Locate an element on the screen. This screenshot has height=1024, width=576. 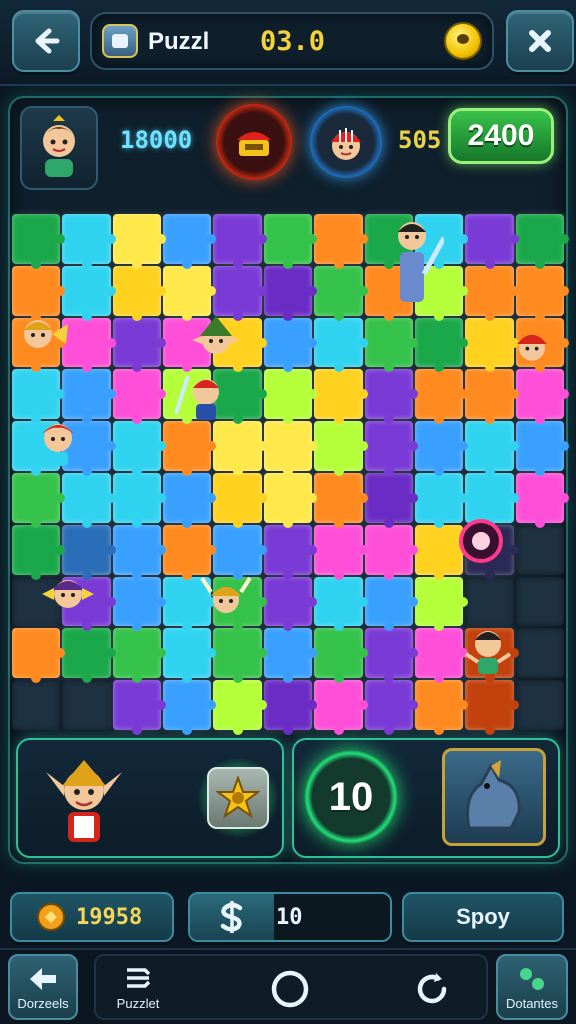
coin-count: 03.0 is located at coordinates (293, 41).